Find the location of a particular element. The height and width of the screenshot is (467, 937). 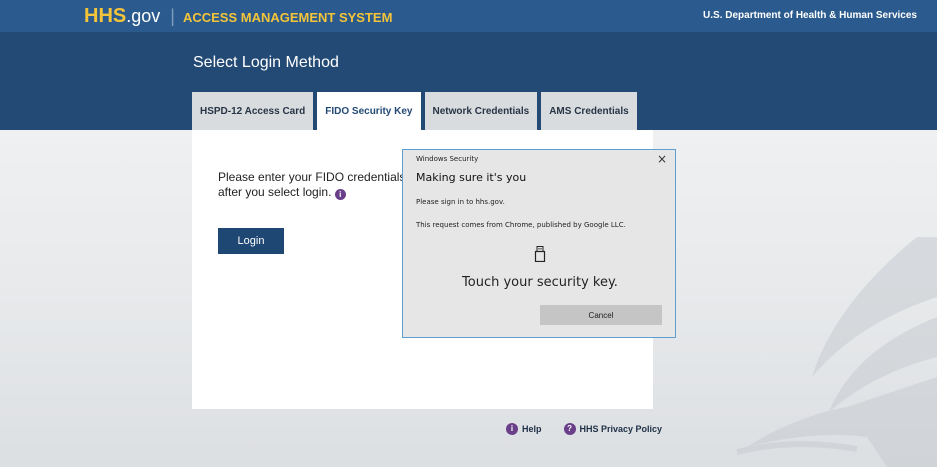

privacy-label: HHS Privacy Policy is located at coordinates (621, 429).